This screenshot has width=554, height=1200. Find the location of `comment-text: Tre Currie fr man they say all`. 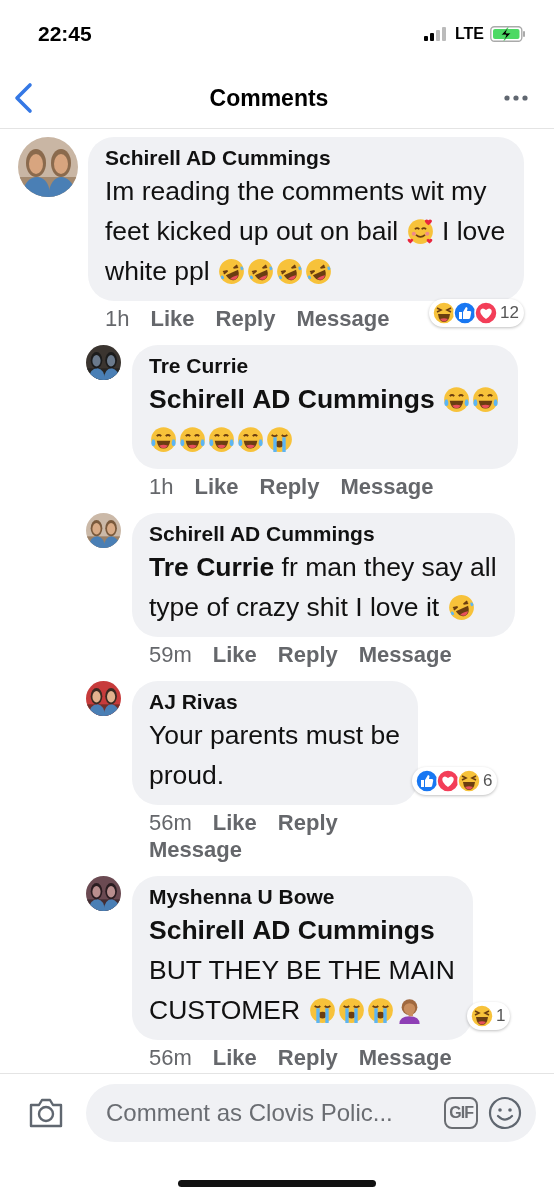

comment-text: Tre Currie fr man they say all is located at coordinates (323, 567).